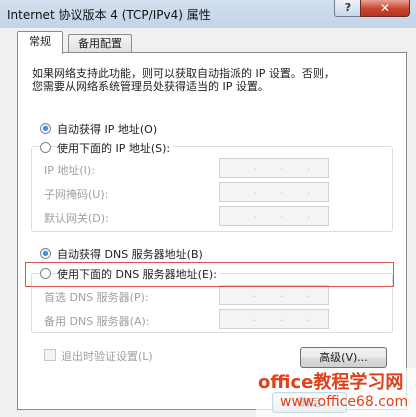 Image resolution: width=416 pixels, height=417 pixels. What do you see at coordinates (130, 254) in the screenshot?
I see `dns-auto-label: 自动获得 DNS 服务器地址(B)` at bounding box center [130, 254].